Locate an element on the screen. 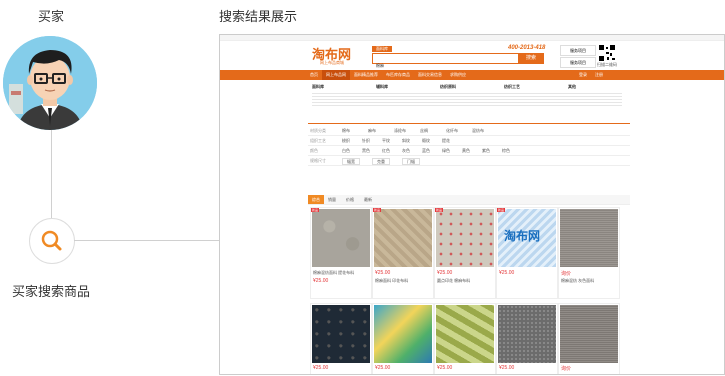 The width and height of the screenshot is (725, 376). filter-option: 白色 is located at coordinates (346, 150).